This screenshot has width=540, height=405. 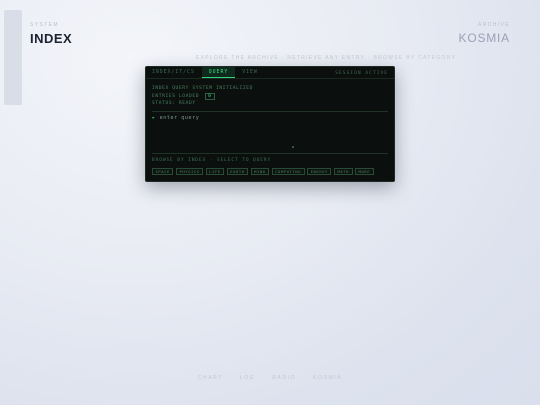 What do you see at coordinates (163, 171) in the screenshot?
I see `chip-space: SPACE` at bounding box center [163, 171].